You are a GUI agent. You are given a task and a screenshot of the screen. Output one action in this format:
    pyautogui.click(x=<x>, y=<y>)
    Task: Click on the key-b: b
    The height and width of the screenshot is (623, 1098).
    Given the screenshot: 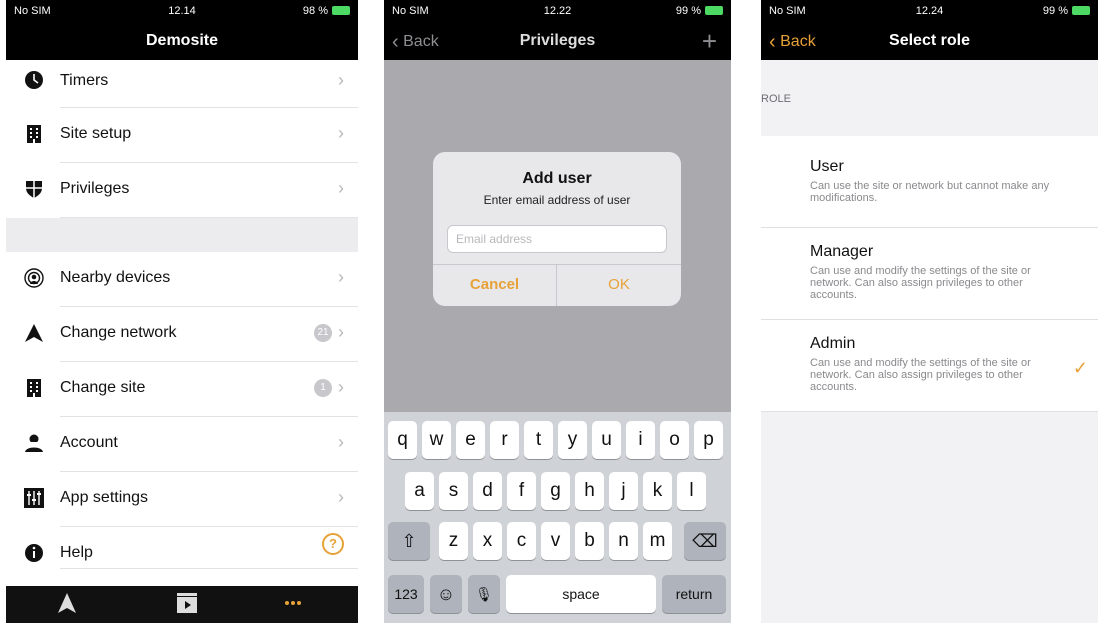 What is the action you would take?
    pyautogui.click(x=589, y=541)
    